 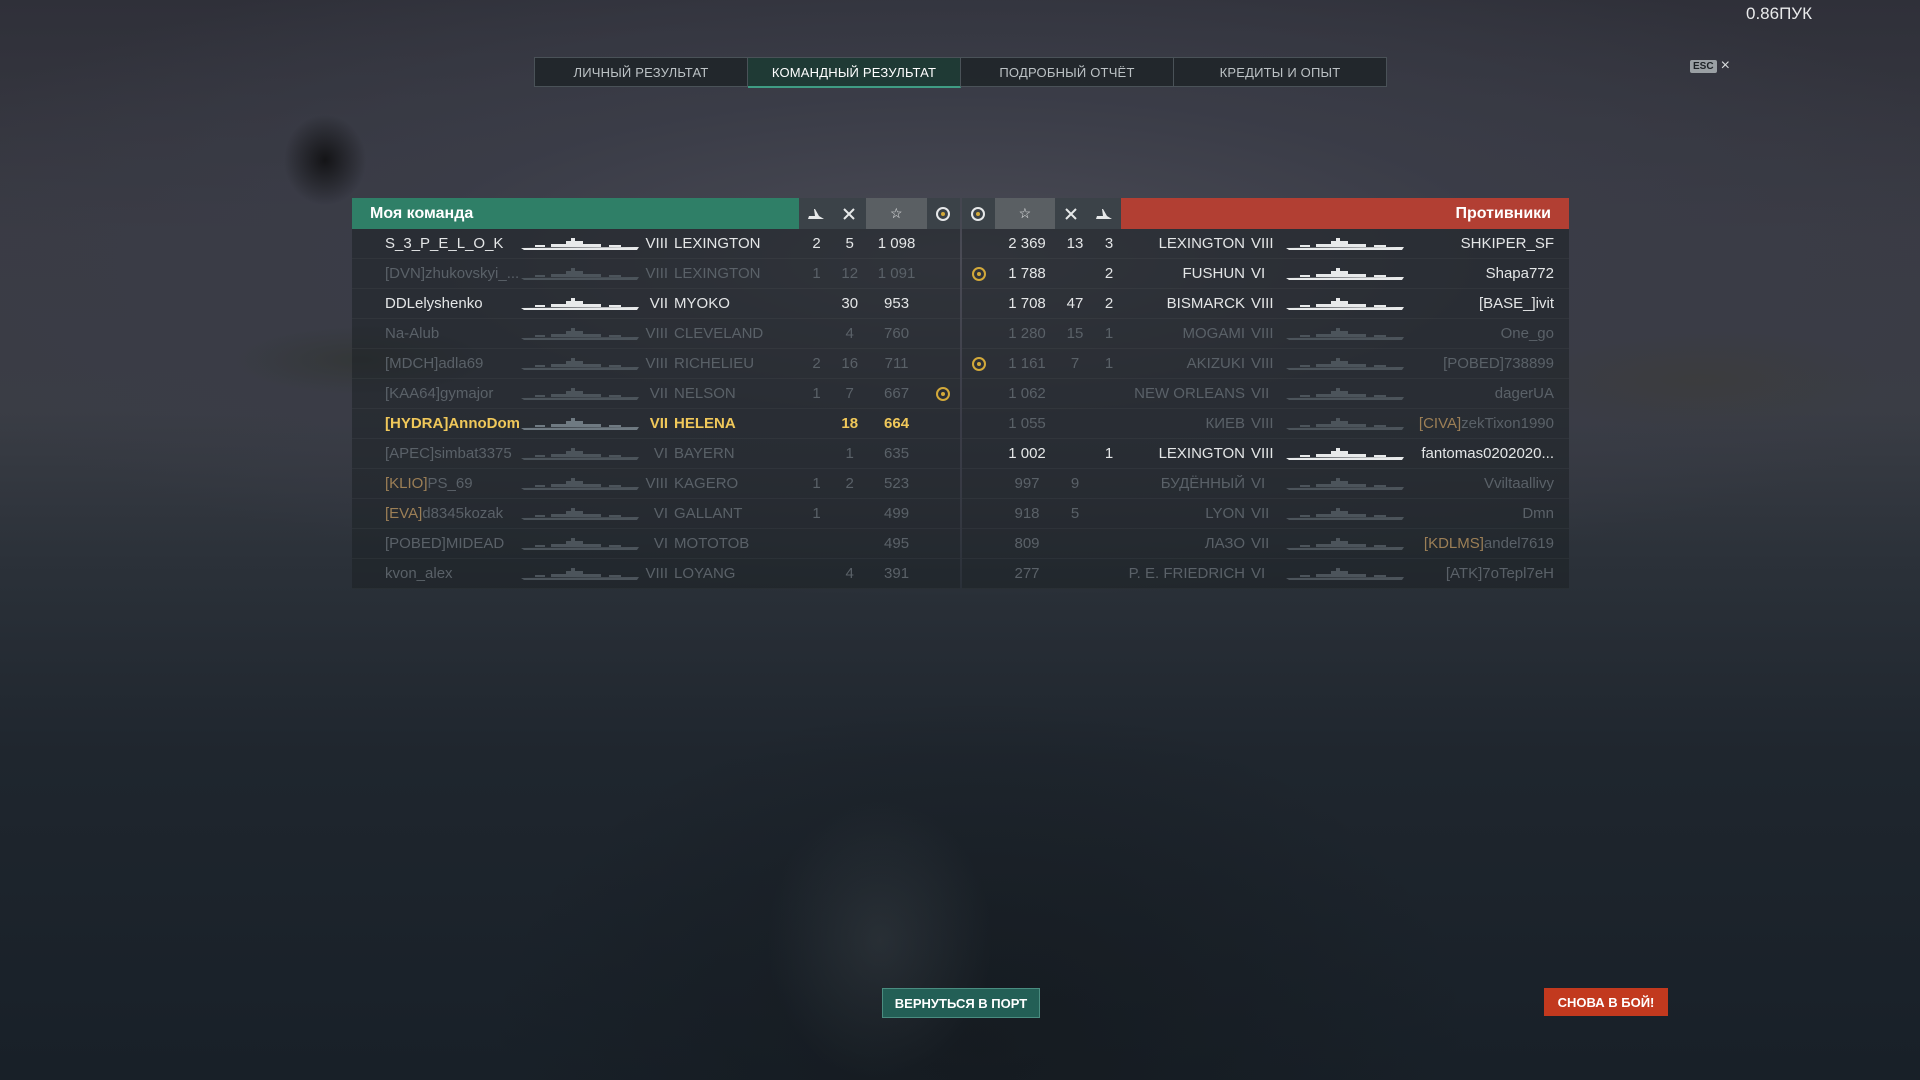 What do you see at coordinates (1075, 243) in the screenshot?
I see `frags-value: 13` at bounding box center [1075, 243].